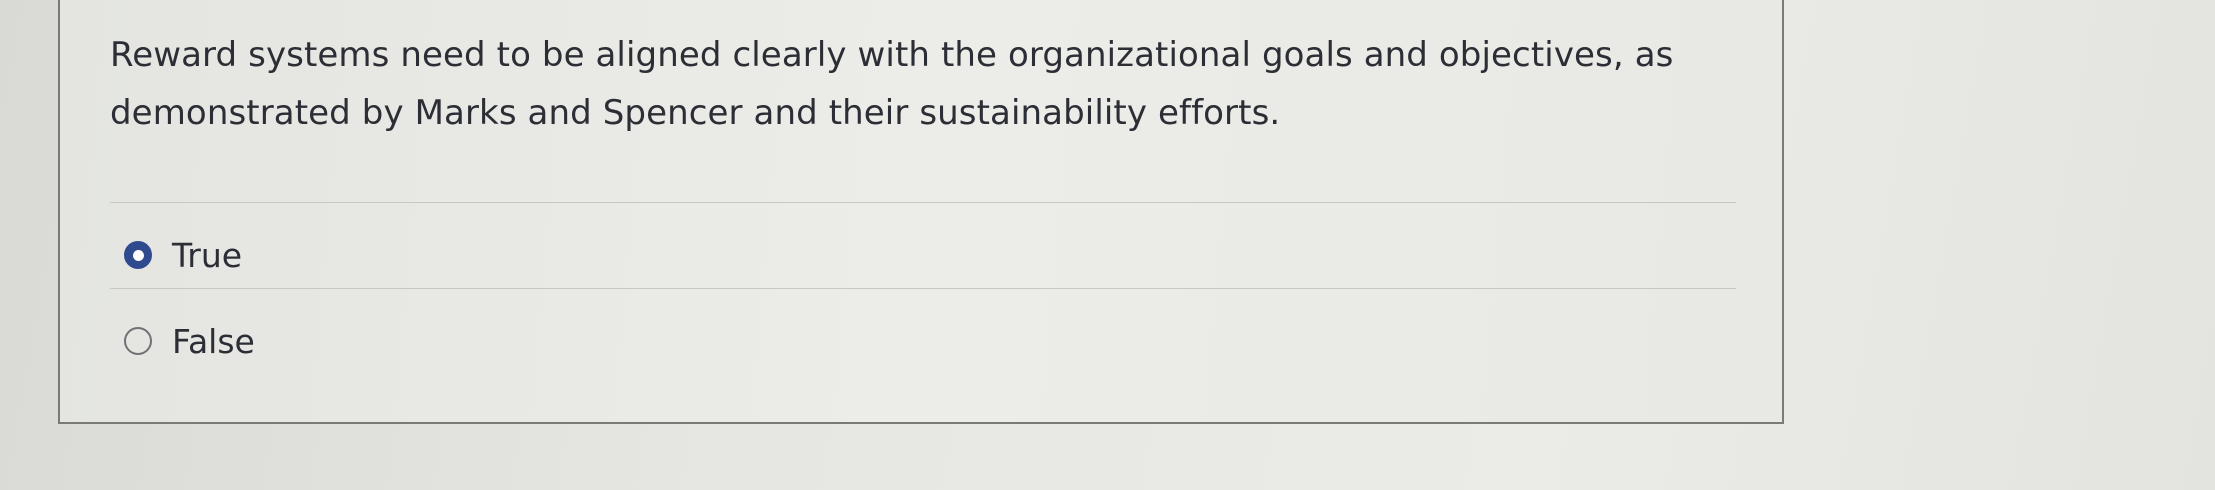 The width and height of the screenshot is (2215, 490). Describe the element at coordinates (207, 255) in the screenshot. I see `option-label-true: True` at that location.